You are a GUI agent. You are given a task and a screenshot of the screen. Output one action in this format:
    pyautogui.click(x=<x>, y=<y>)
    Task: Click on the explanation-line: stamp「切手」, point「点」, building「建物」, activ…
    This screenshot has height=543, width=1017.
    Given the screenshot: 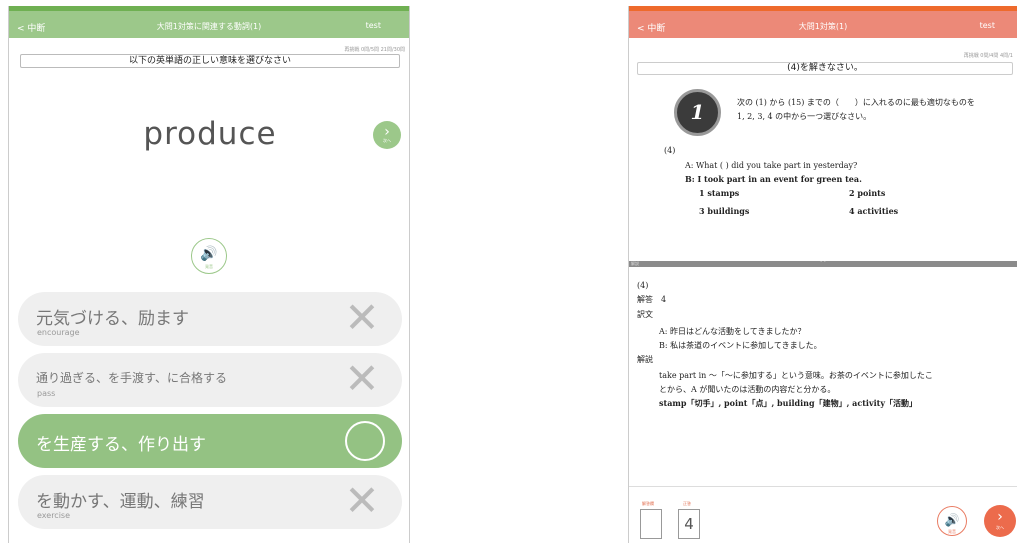 What is the action you would take?
    pyautogui.click(x=788, y=403)
    